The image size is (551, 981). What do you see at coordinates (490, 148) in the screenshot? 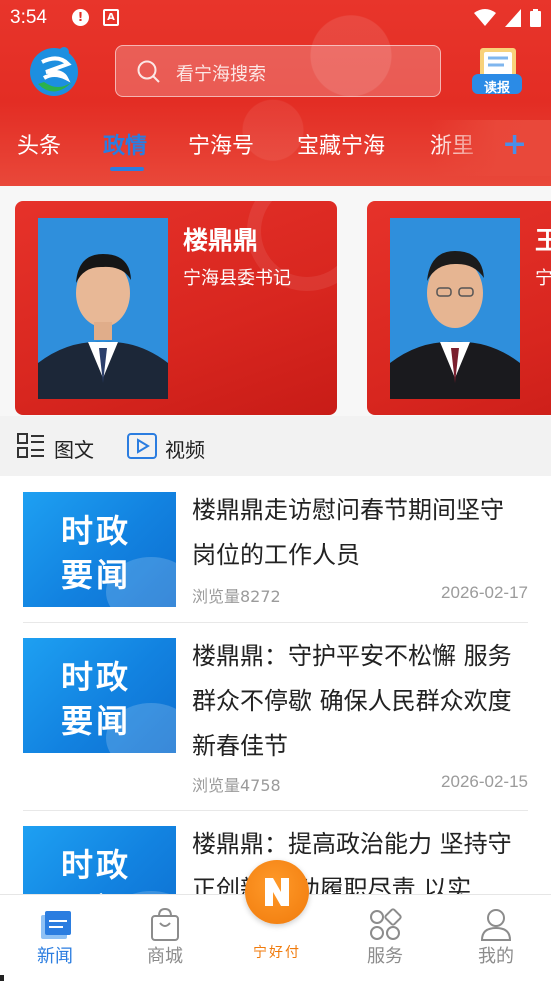
I see `tabs-fade` at bounding box center [490, 148].